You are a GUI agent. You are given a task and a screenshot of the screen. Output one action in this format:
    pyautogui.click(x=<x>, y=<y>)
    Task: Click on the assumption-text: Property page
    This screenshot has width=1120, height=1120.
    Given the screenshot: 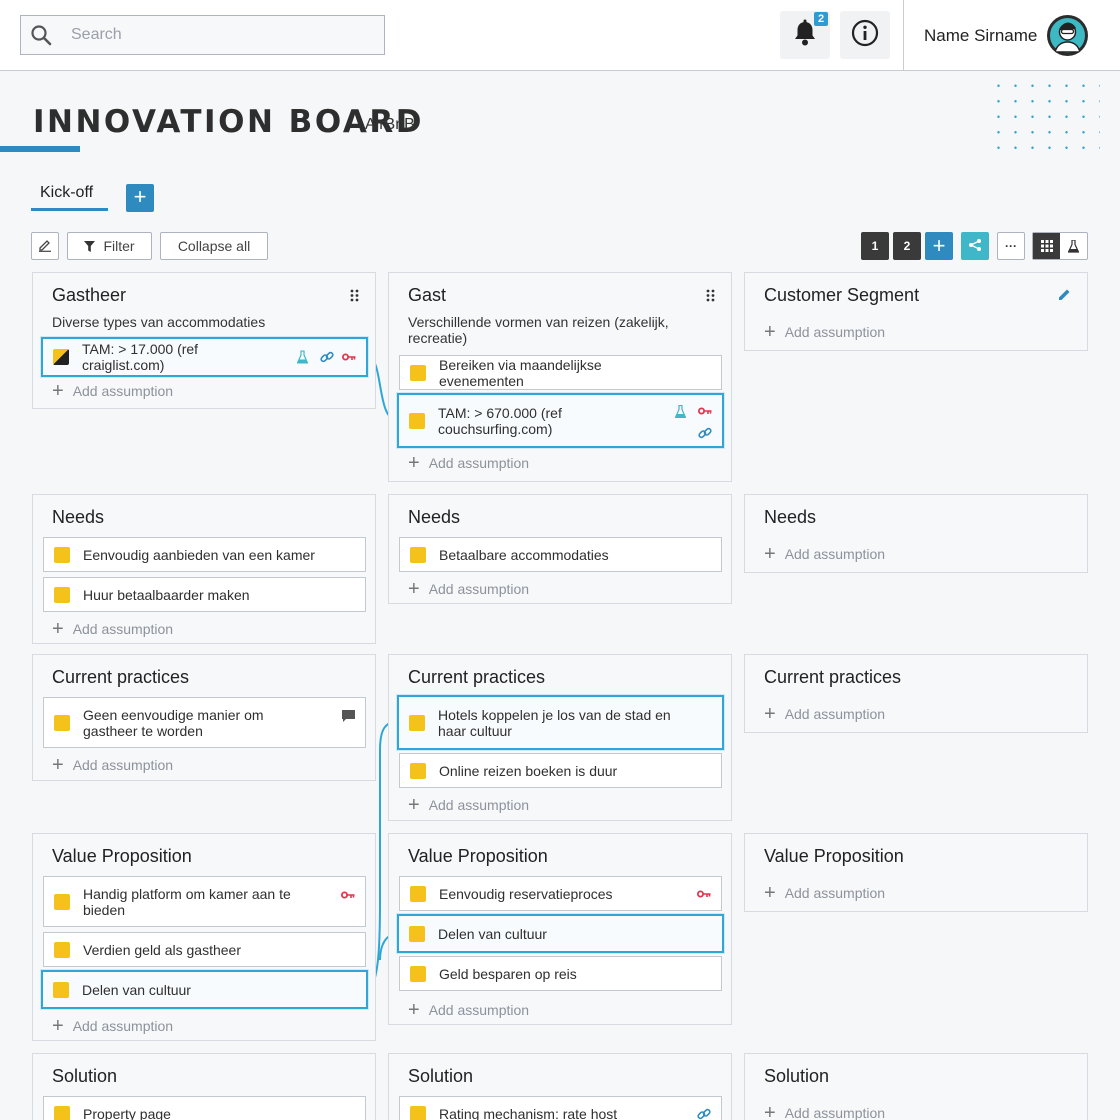 What is the action you would take?
    pyautogui.click(x=127, y=1112)
    